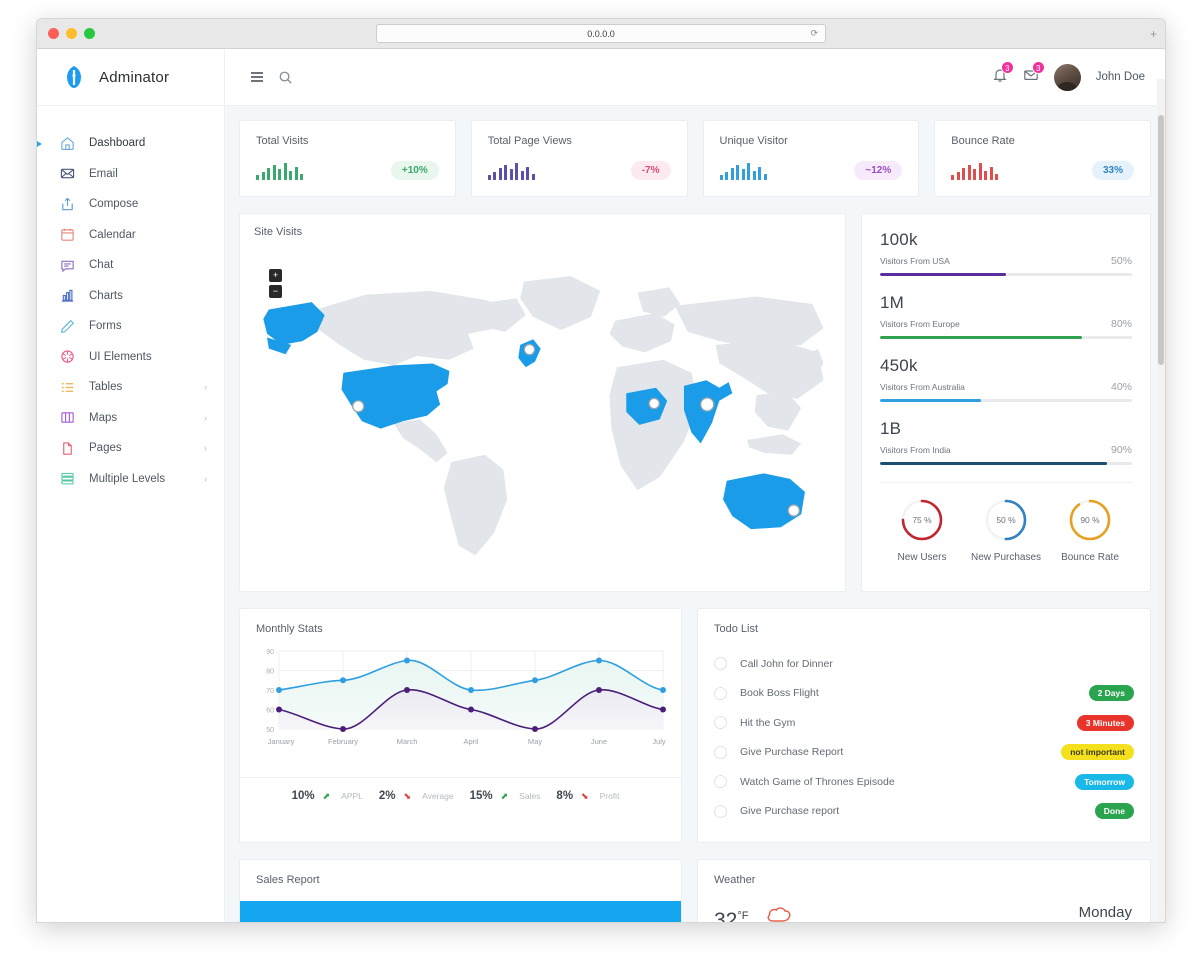  Describe the element at coordinates (1006, 442) in the screenshot. I see `visitor-stat-india: 1B Visitors From India 90%` at that location.